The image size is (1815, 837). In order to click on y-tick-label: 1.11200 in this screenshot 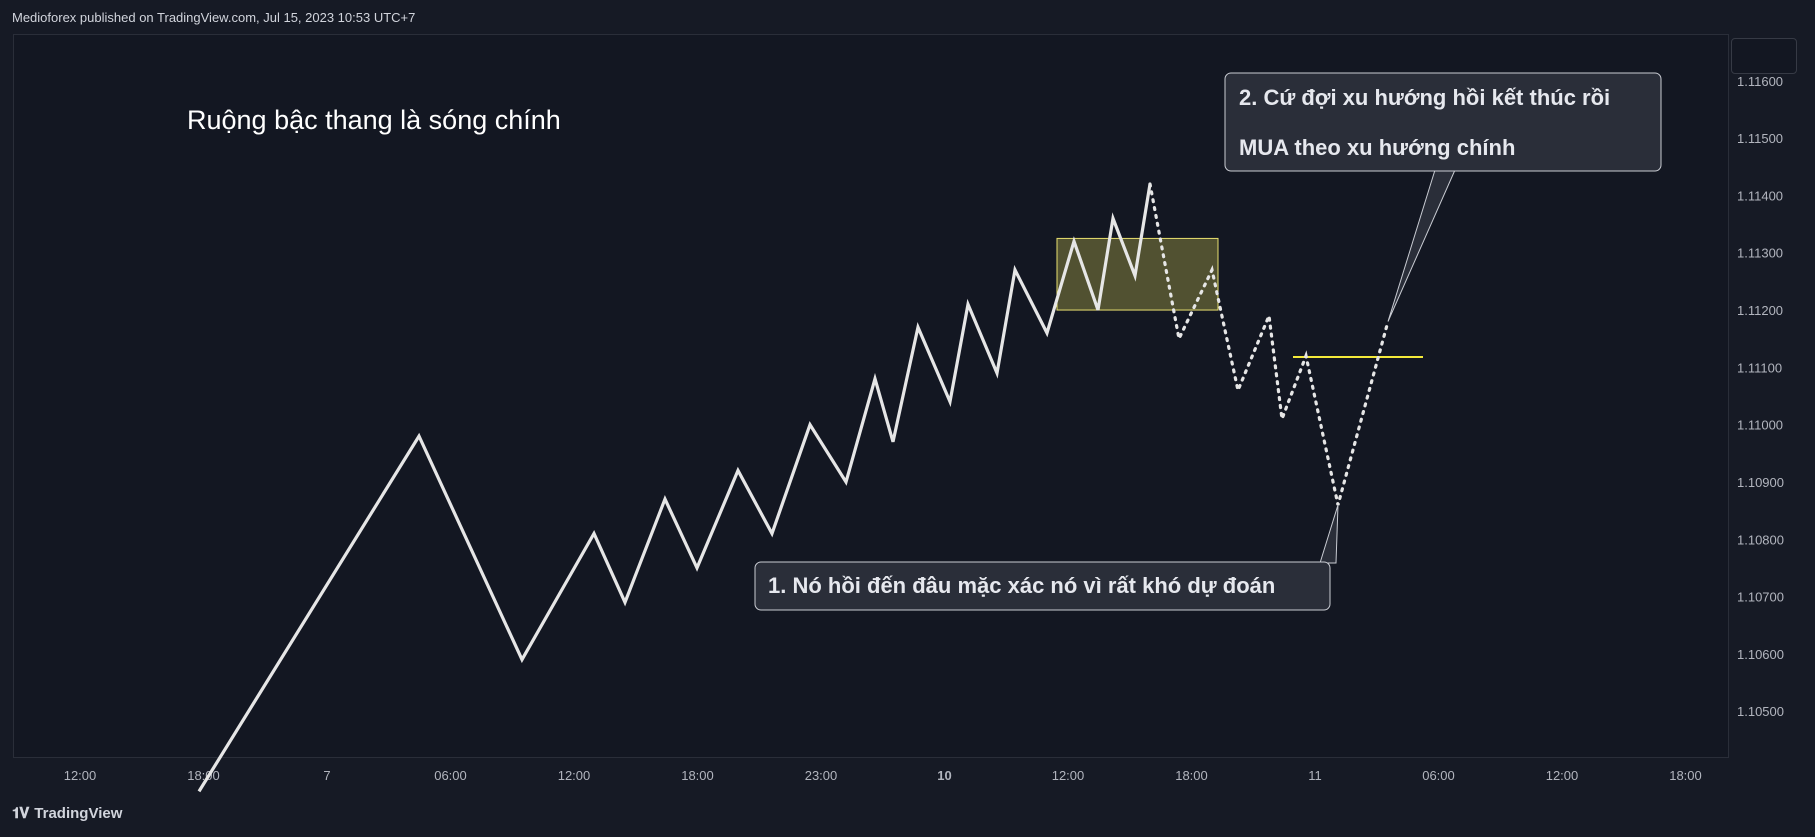, I will do `click(1760, 310)`.